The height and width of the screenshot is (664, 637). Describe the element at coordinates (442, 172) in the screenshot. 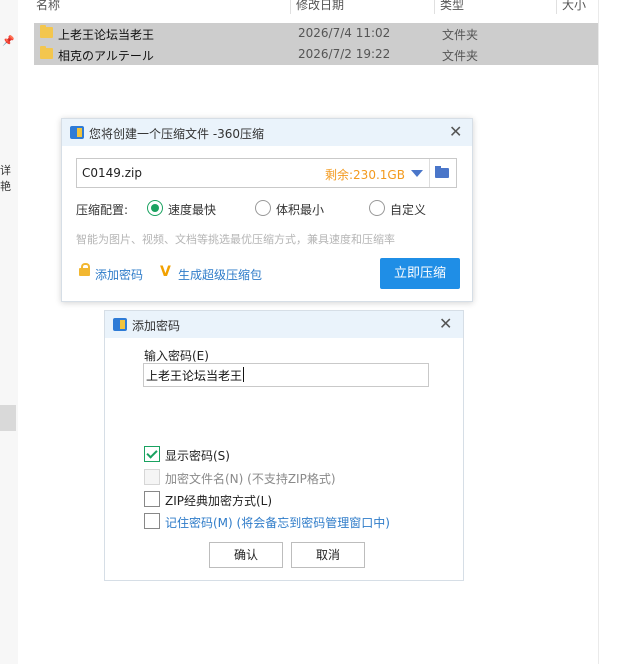

I see `browse-folder-icon` at that location.